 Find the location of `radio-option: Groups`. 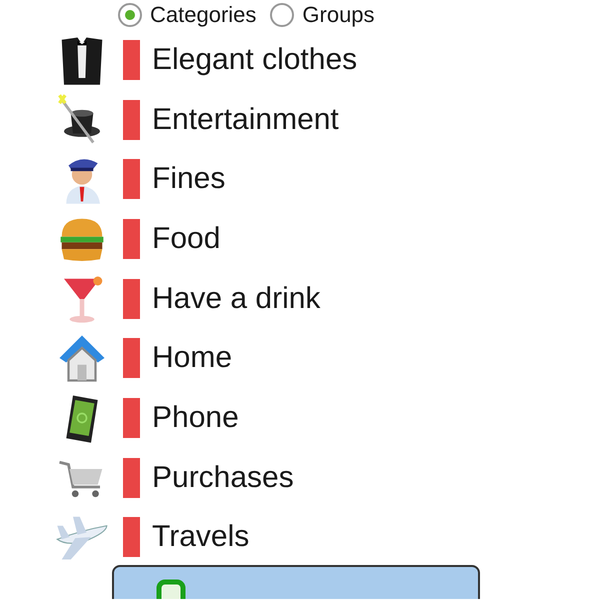

radio-option: Groups is located at coordinates (322, 15).